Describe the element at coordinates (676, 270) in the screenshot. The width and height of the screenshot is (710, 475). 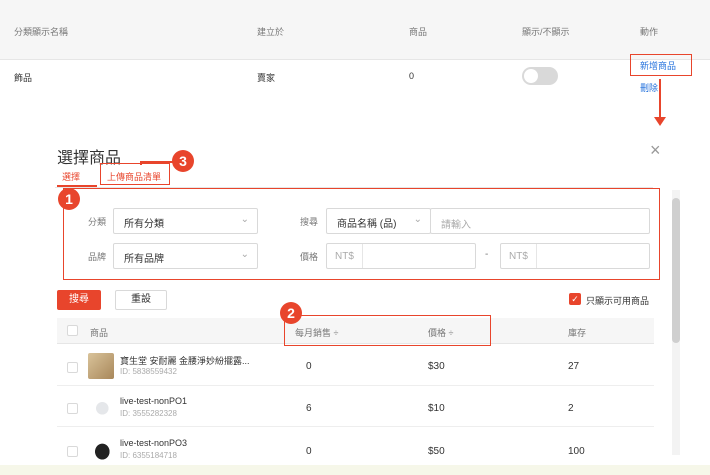
I see `scrollbar-thumb` at that location.